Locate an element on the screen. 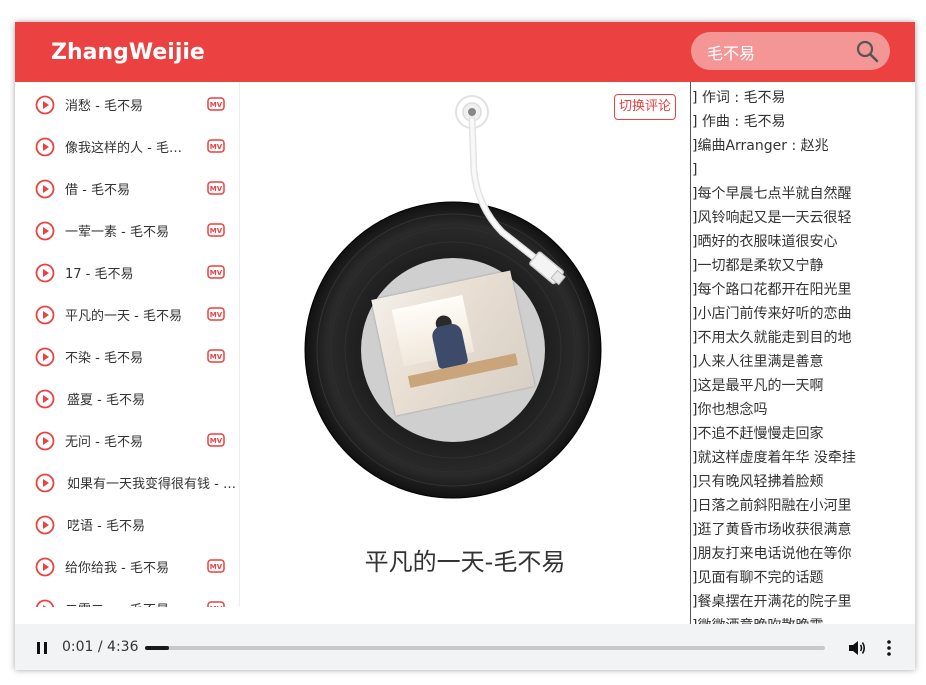 The width and height of the screenshot is (926, 685). current-song-name: 平凡的一天-毛不易 is located at coordinates (465, 562).